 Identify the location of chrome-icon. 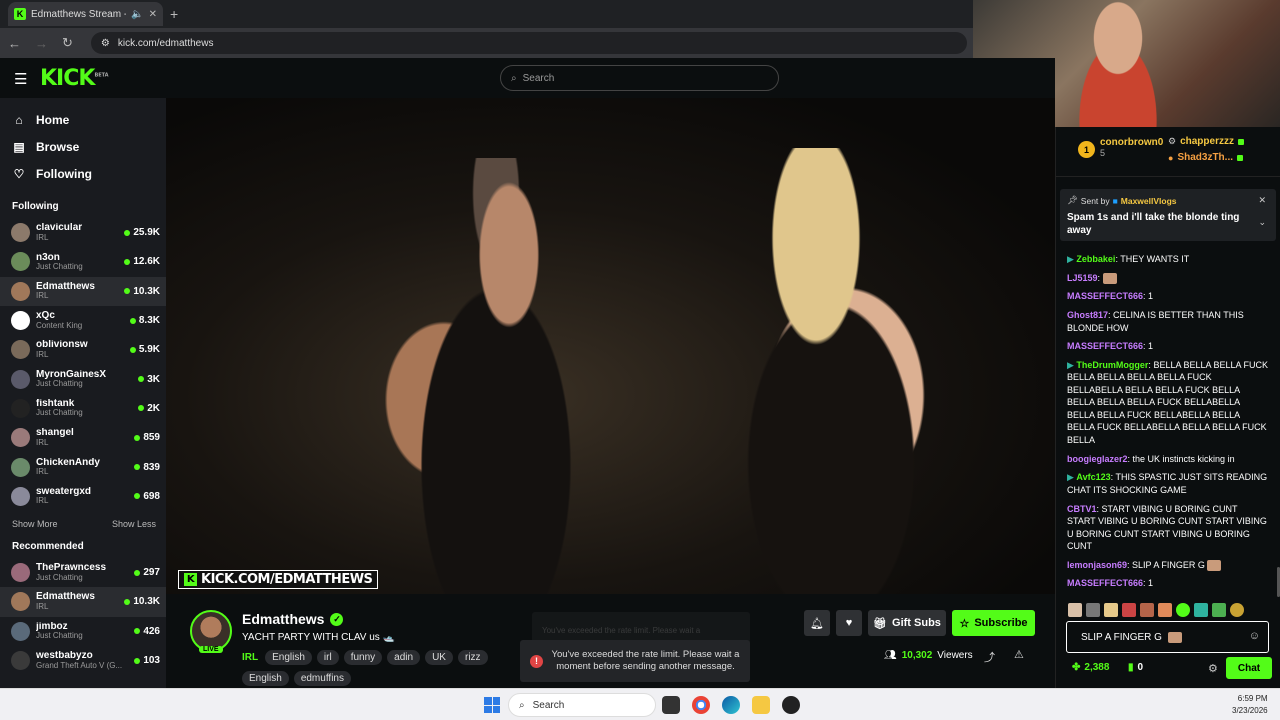
(701, 705).